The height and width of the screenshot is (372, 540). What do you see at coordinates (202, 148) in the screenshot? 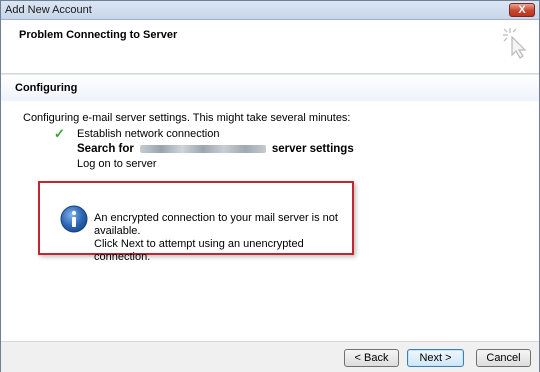
I see `redacted-email` at bounding box center [202, 148].